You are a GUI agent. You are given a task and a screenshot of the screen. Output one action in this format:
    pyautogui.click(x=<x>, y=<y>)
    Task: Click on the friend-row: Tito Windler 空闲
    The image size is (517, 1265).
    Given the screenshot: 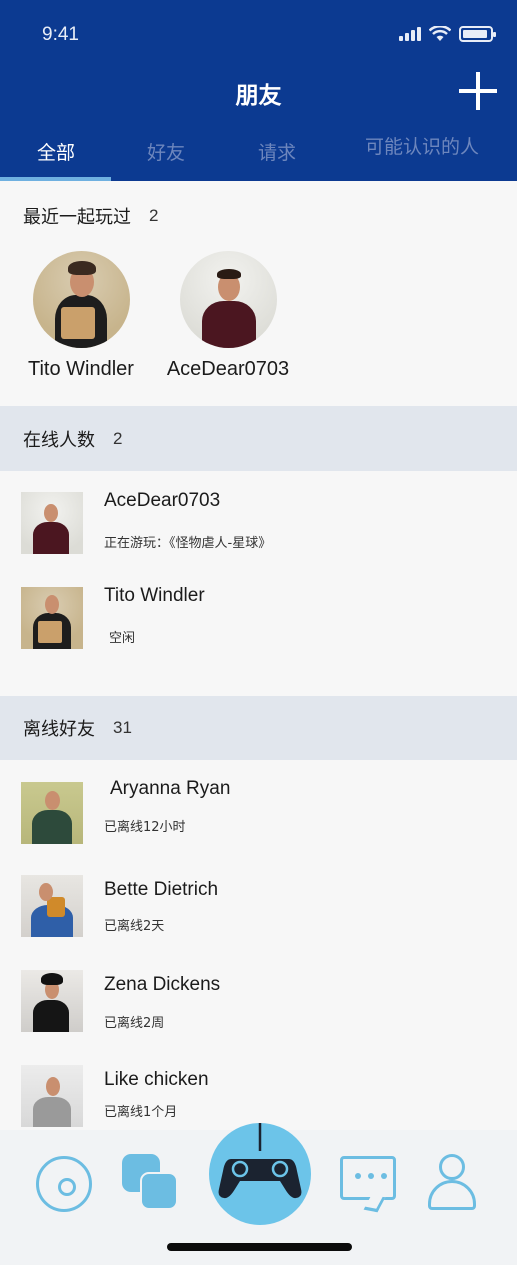 What is the action you would take?
    pyautogui.click(x=258, y=625)
    